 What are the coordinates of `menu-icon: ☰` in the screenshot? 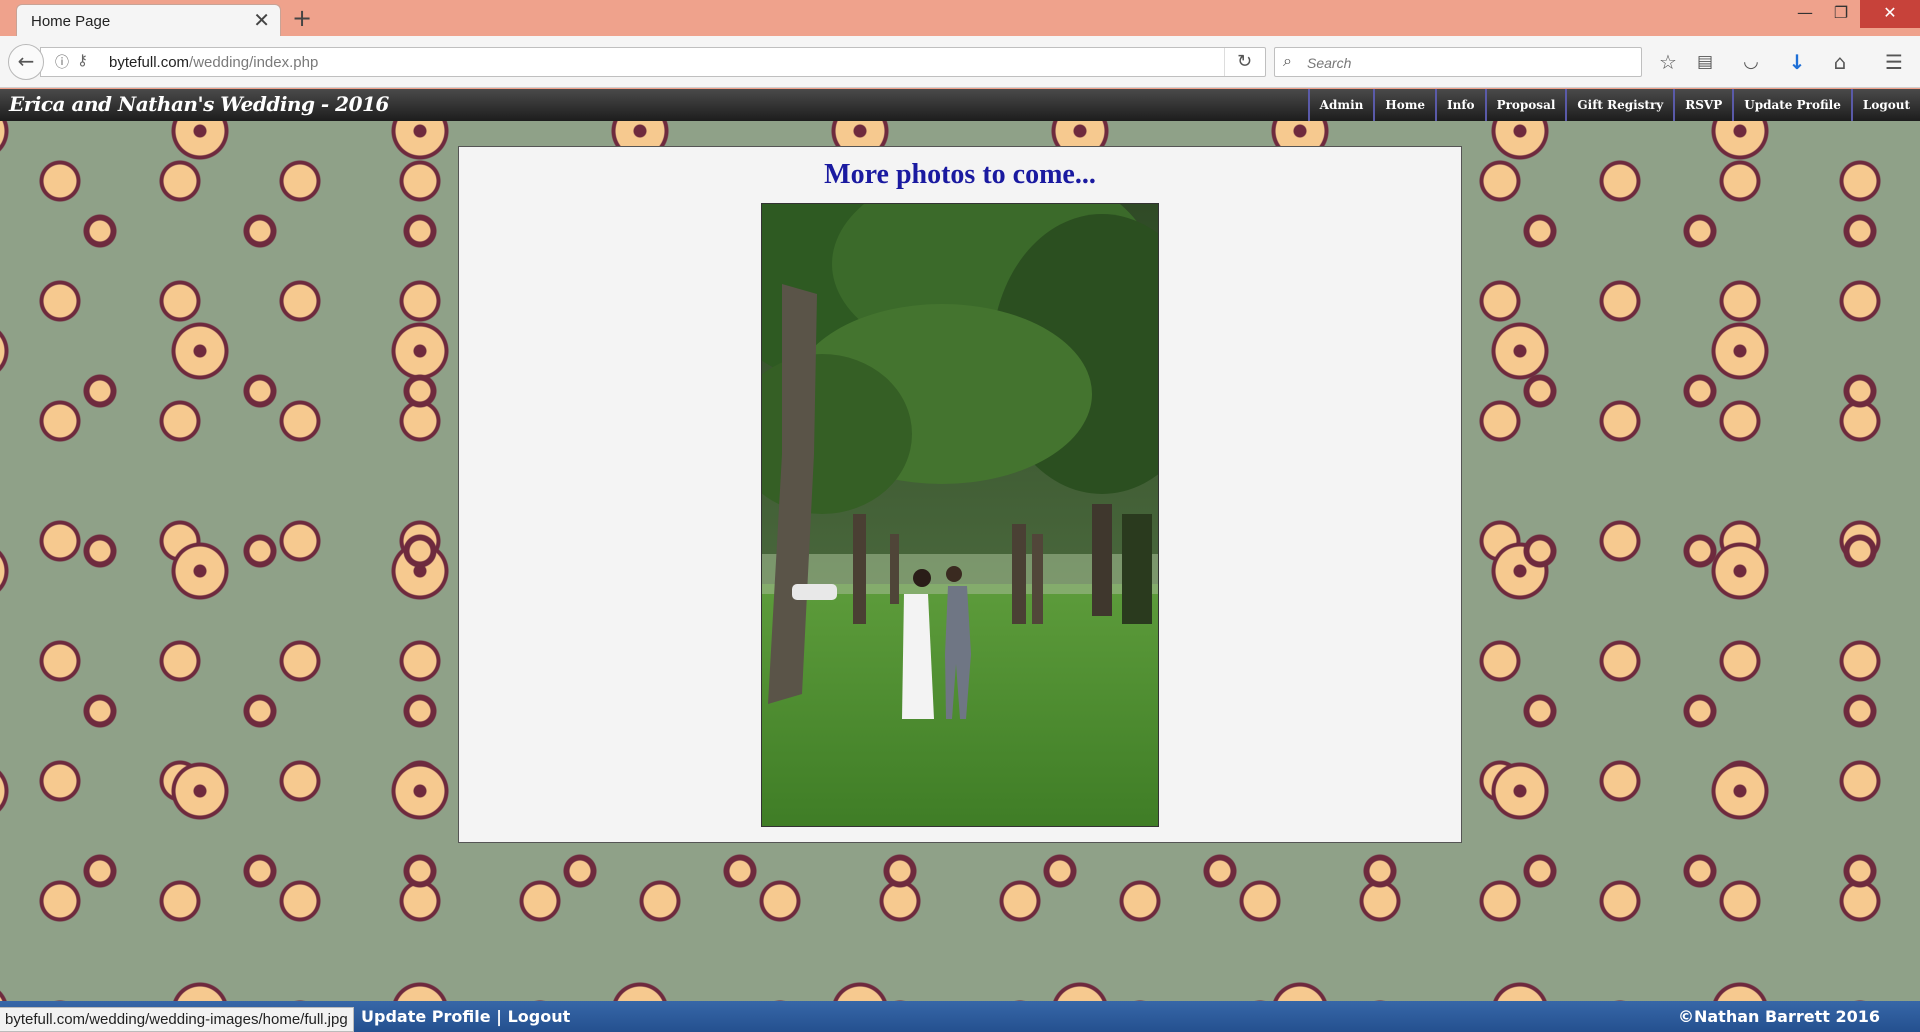 It's located at (1894, 62).